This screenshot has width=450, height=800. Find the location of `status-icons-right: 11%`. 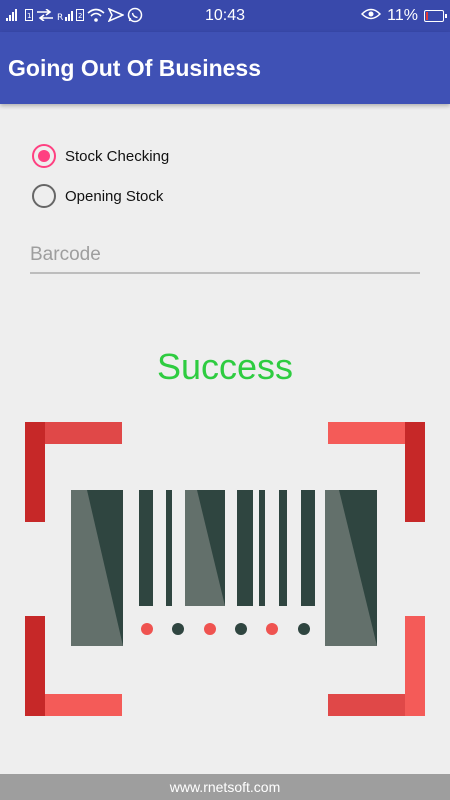

status-icons-right: 11% is located at coordinates (404, 16).